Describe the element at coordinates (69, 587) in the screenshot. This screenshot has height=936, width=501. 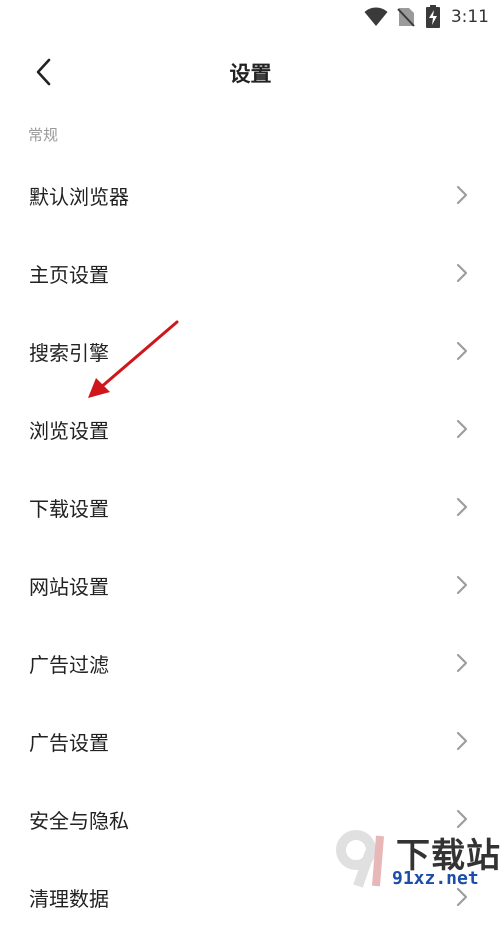
I see `menu-item-label: 网站设置` at that location.